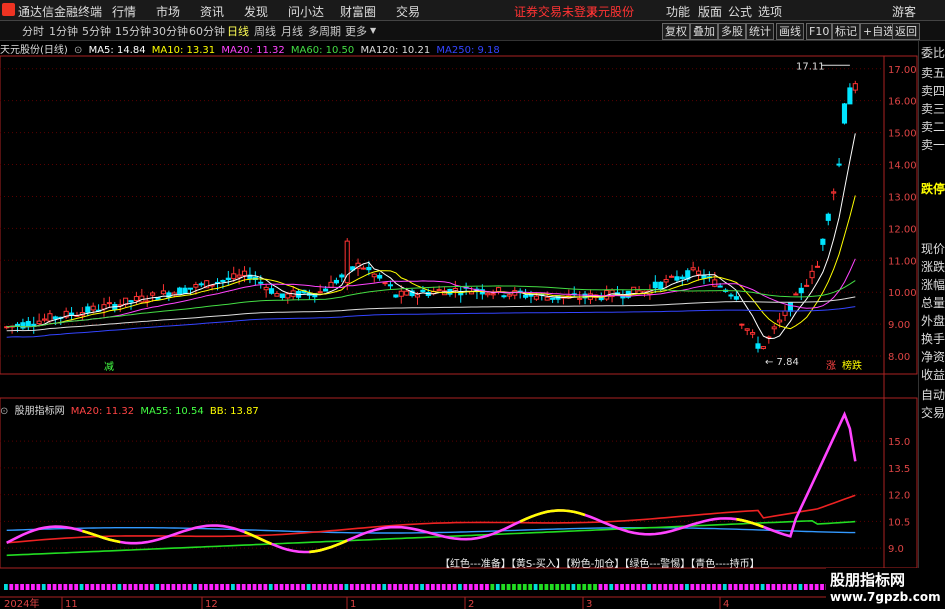  Describe the element at coordinates (899, 442) in the screenshot. I see `indicator-tick-label: 15.0` at that location.